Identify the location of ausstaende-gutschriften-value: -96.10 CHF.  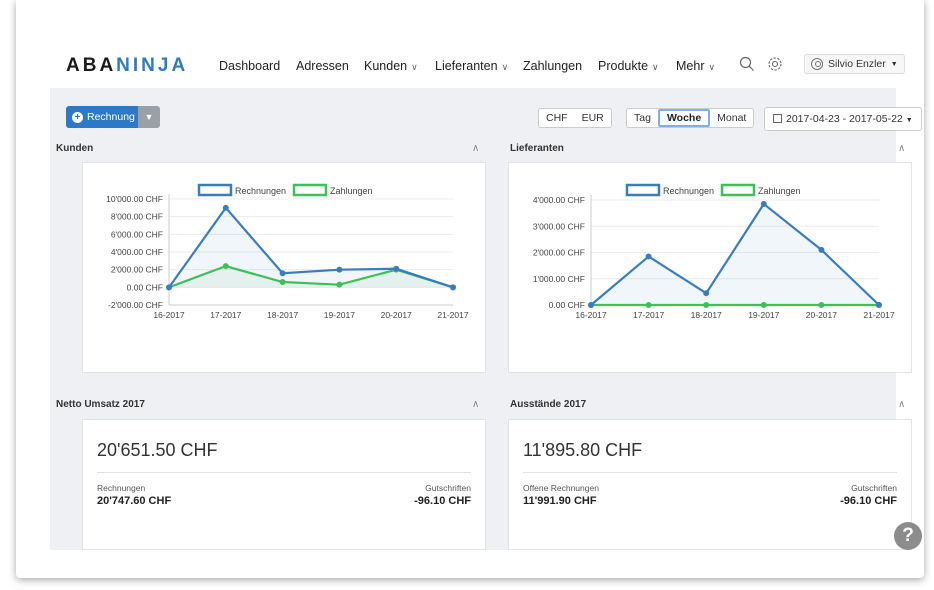
(868, 501).